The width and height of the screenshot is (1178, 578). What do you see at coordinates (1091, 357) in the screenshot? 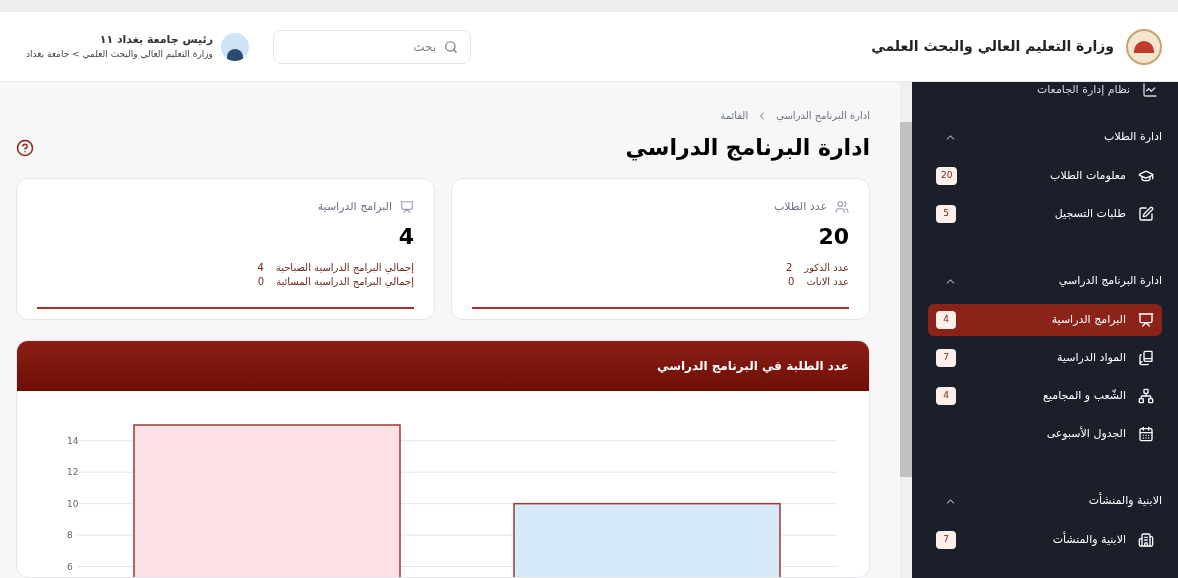
I see `sidebar-item-label: المواد الدراسية` at bounding box center [1091, 357].